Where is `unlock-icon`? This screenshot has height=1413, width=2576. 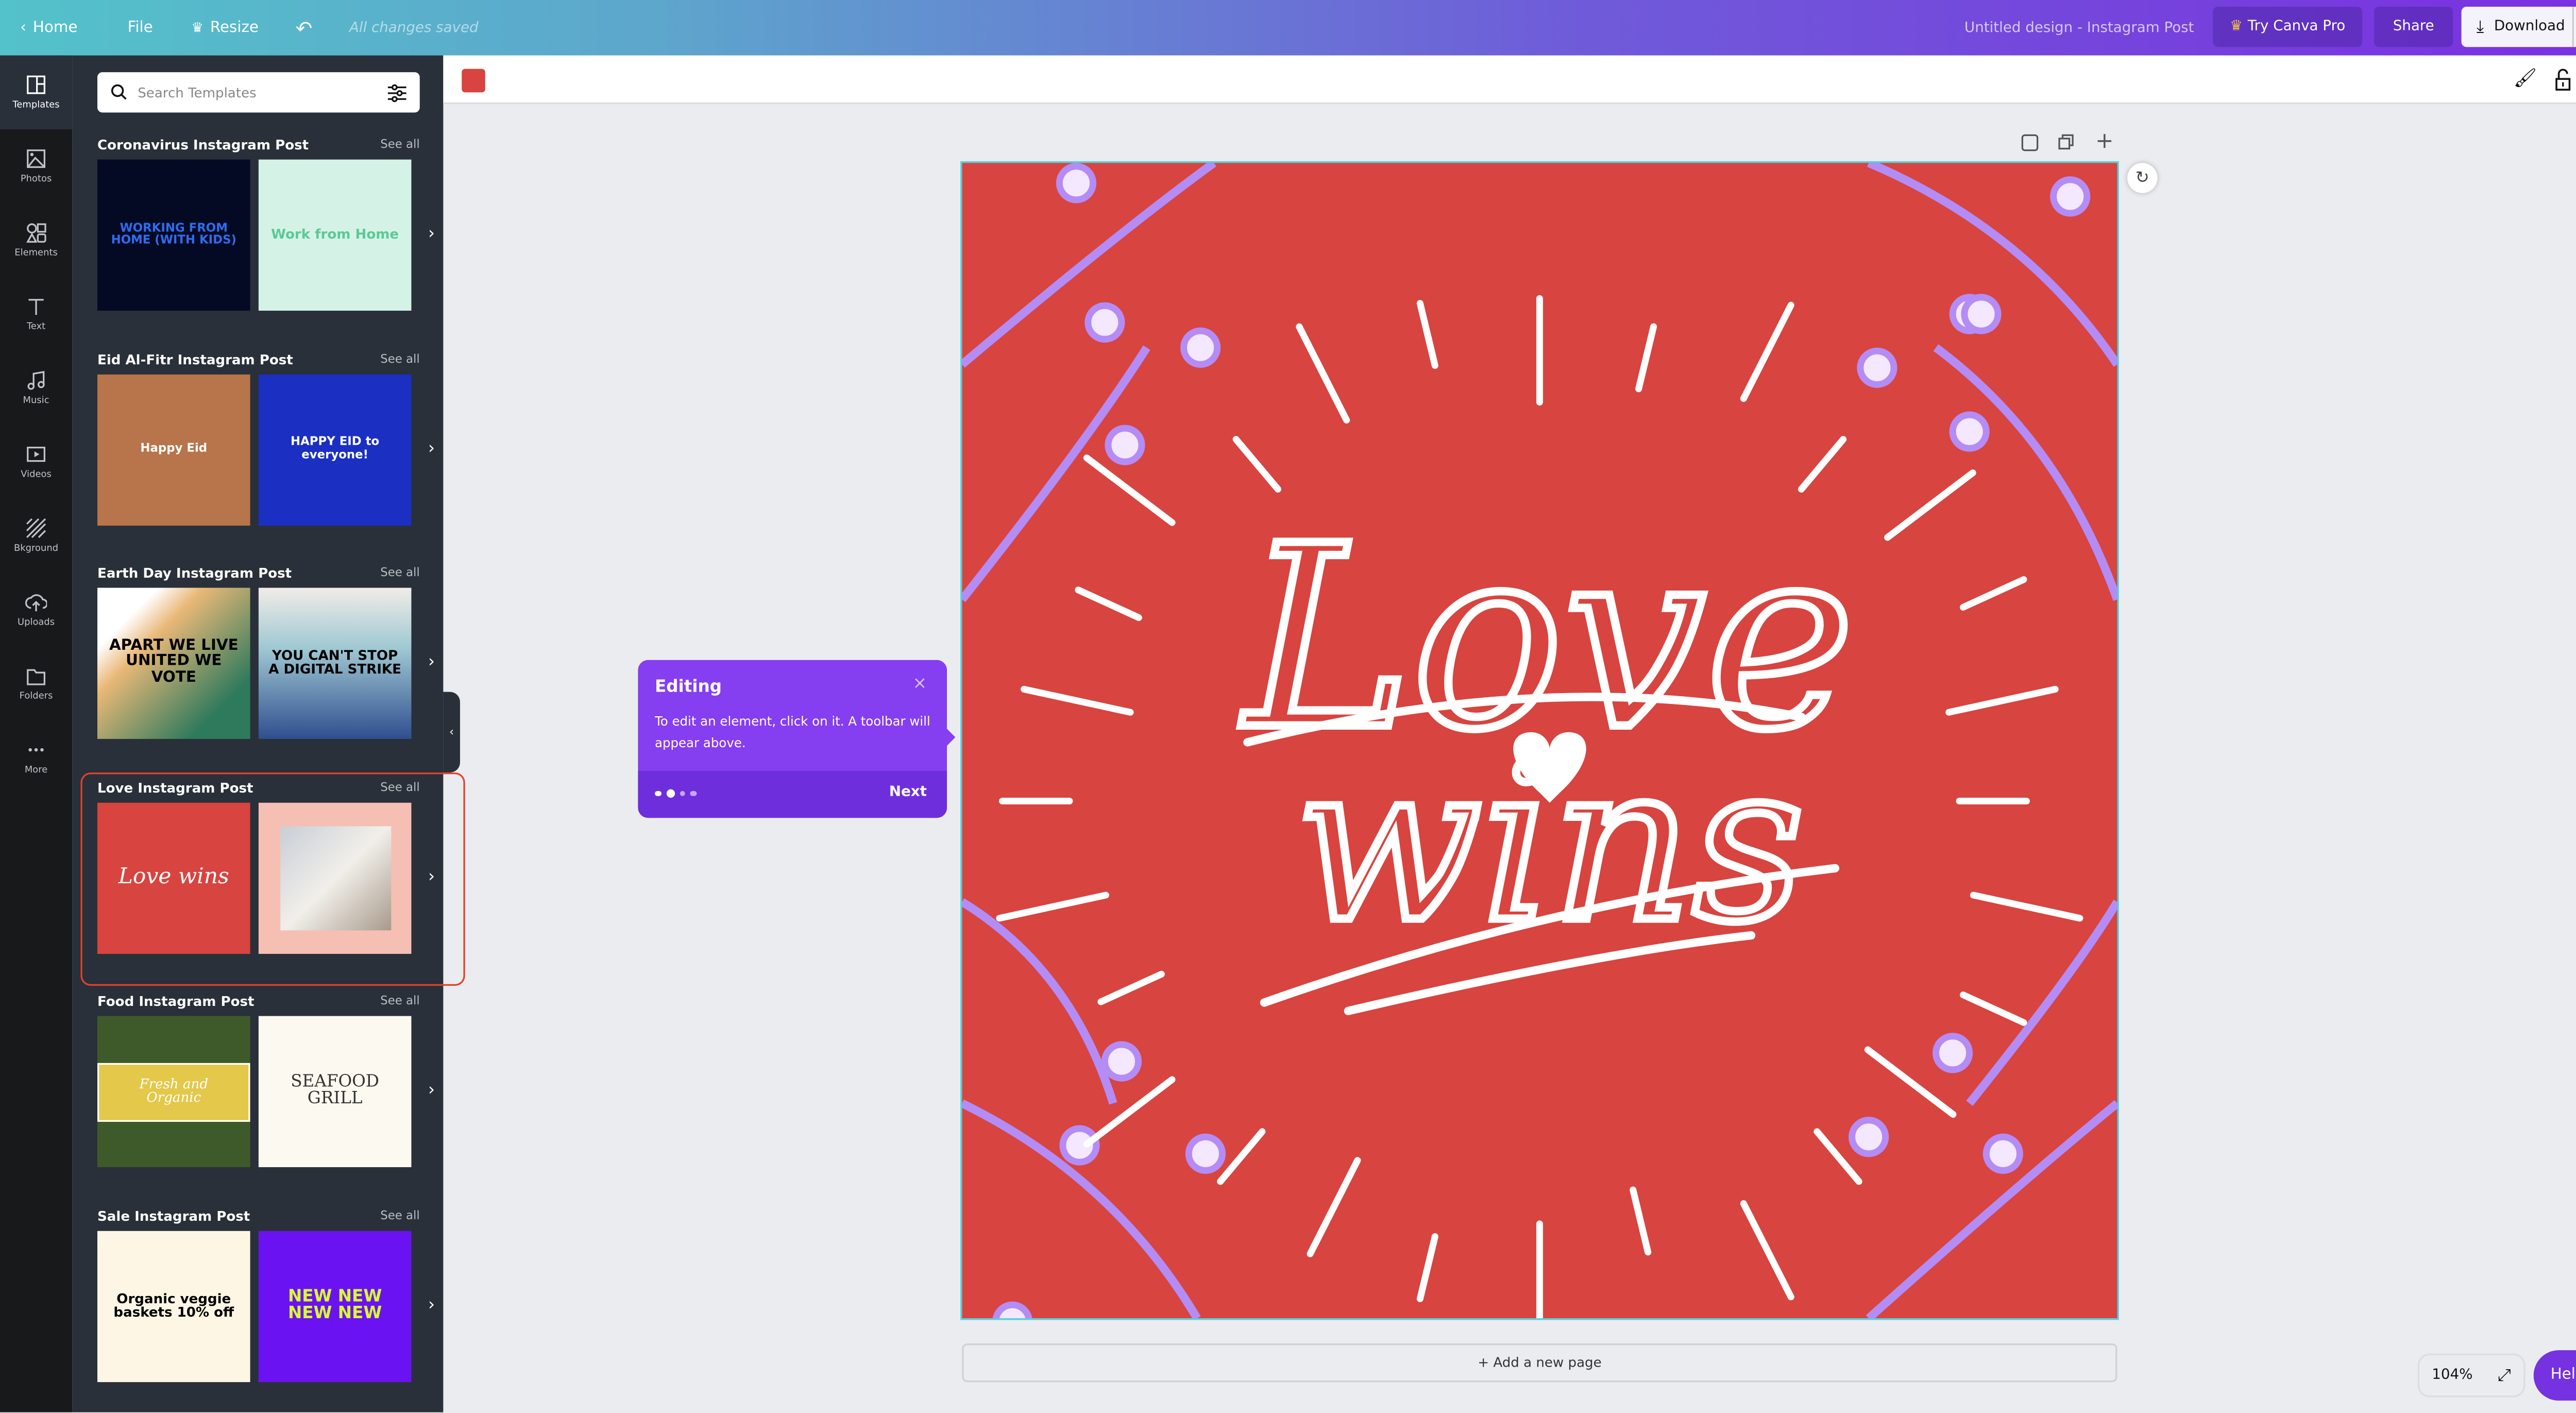 unlock-icon is located at coordinates (2563, 78).